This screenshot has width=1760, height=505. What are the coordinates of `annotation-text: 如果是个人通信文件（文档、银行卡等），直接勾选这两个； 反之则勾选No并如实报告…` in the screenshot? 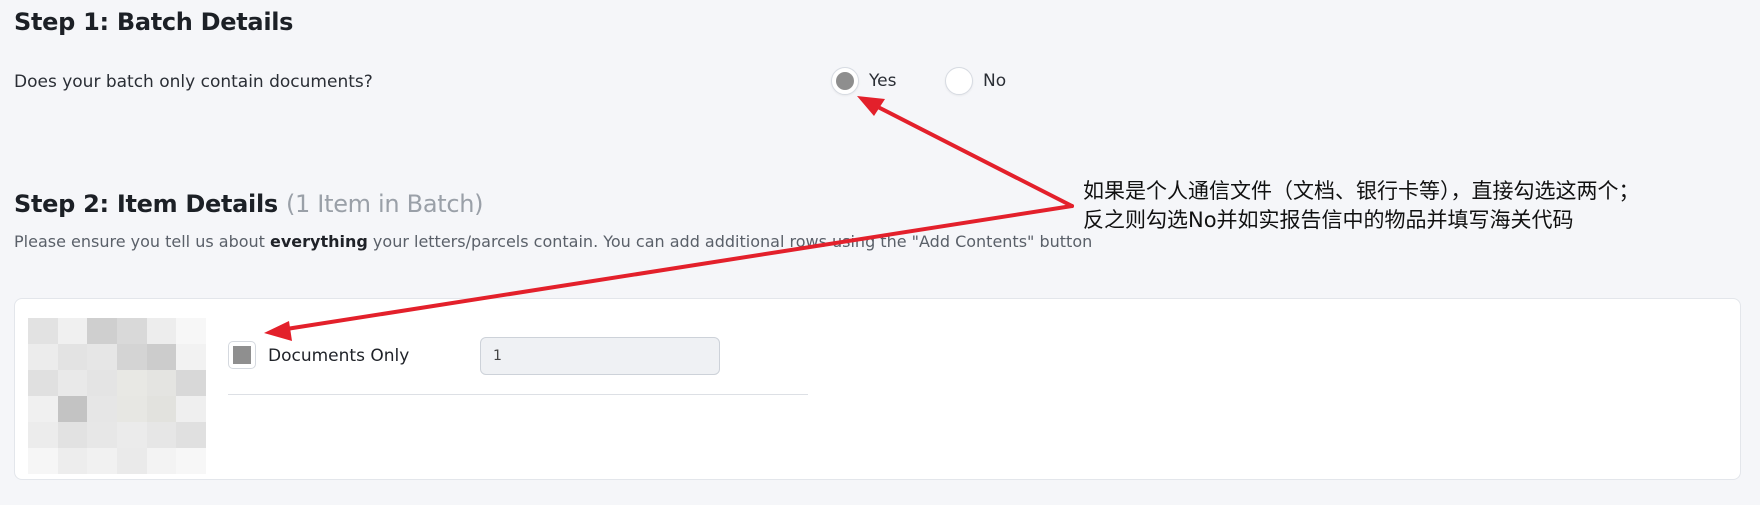 It's located at (1361, 206).